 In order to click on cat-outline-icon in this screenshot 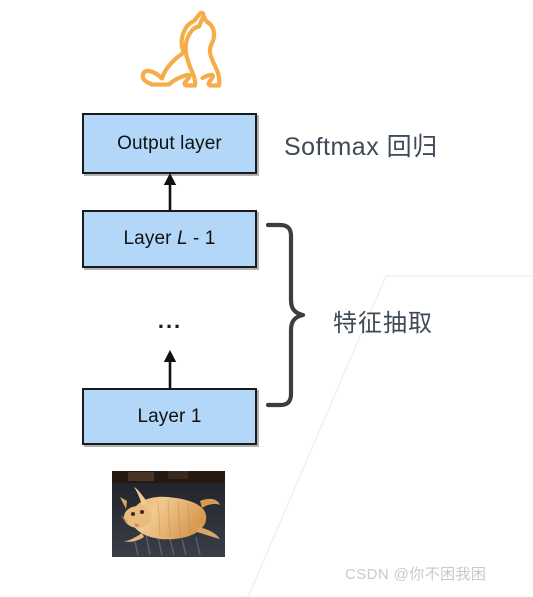, I will do `click(181, 49)`.